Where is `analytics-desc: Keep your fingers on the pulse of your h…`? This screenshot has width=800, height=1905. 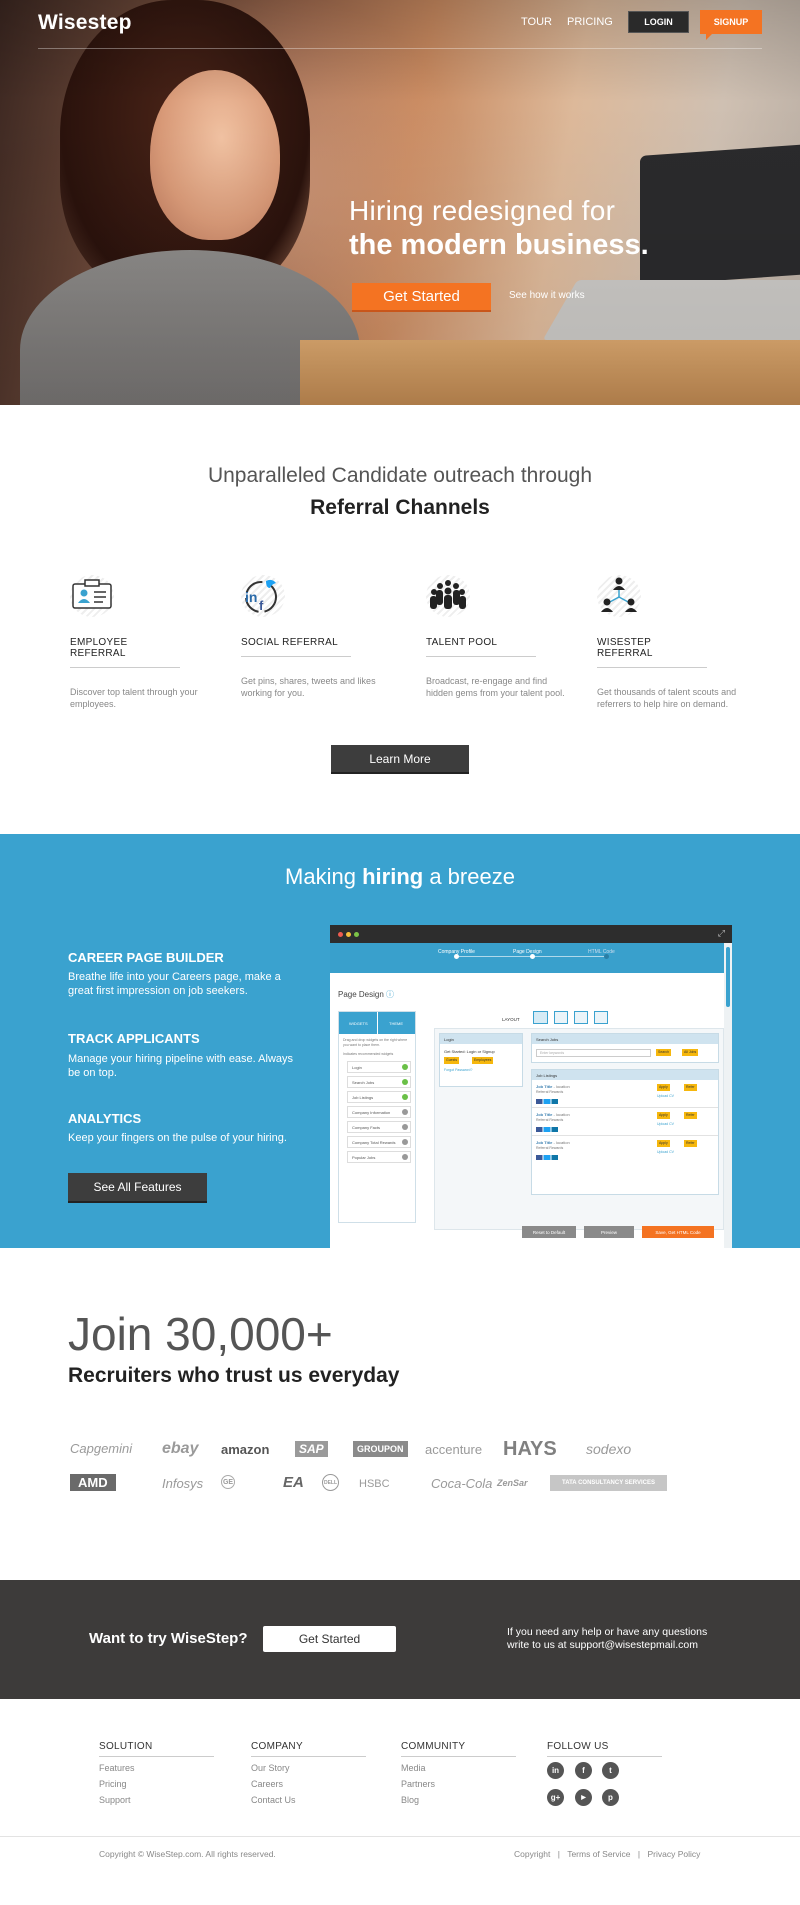
analytics-desc: Keep your fingers on the pulse of your h… is located at coordinates (177, 1138).